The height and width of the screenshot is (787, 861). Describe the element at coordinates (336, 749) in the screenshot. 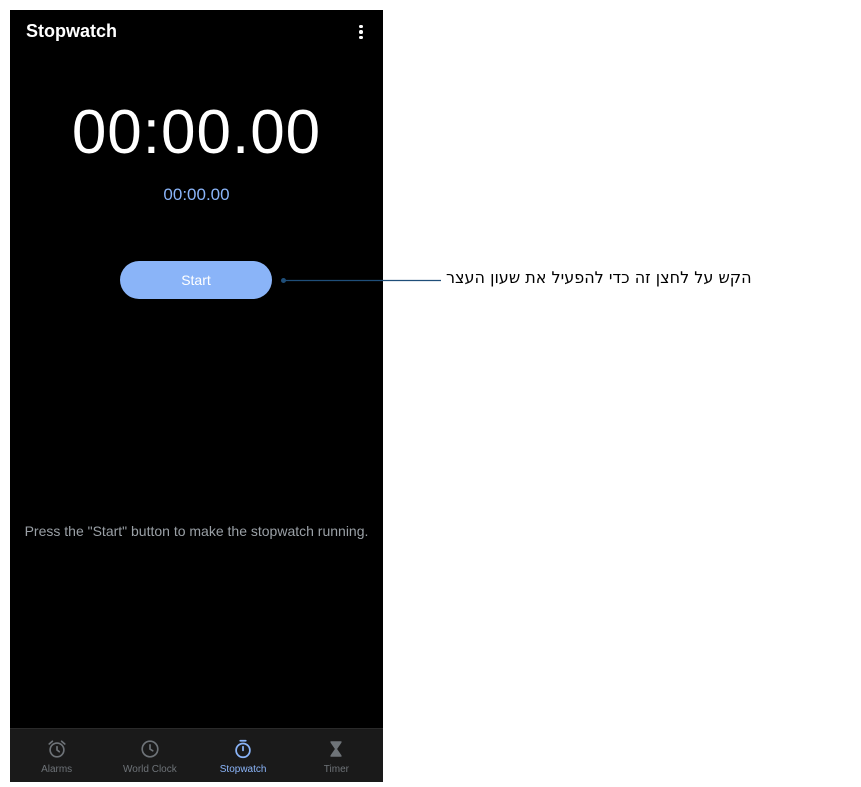

I see `hourglass-icon` at that location.